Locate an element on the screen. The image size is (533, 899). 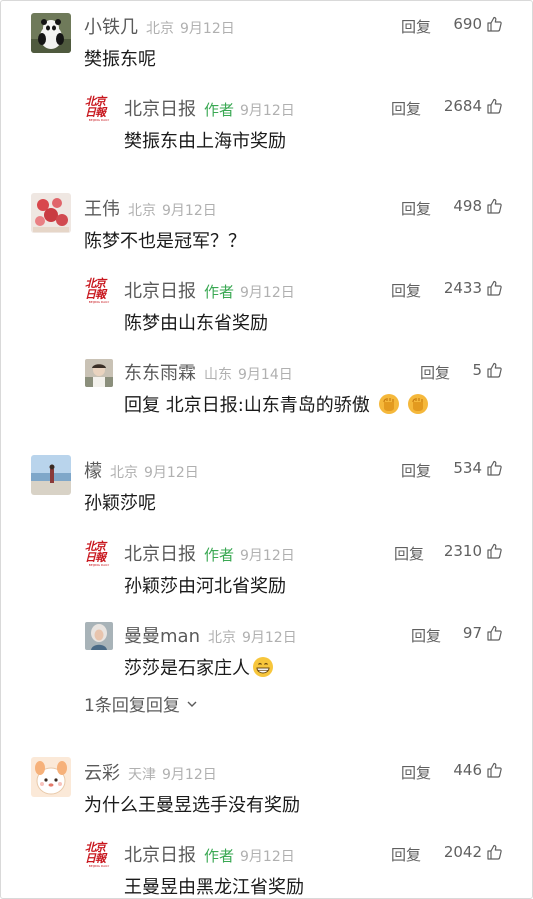
like-count: 97 is located at coordinates (472, 633).